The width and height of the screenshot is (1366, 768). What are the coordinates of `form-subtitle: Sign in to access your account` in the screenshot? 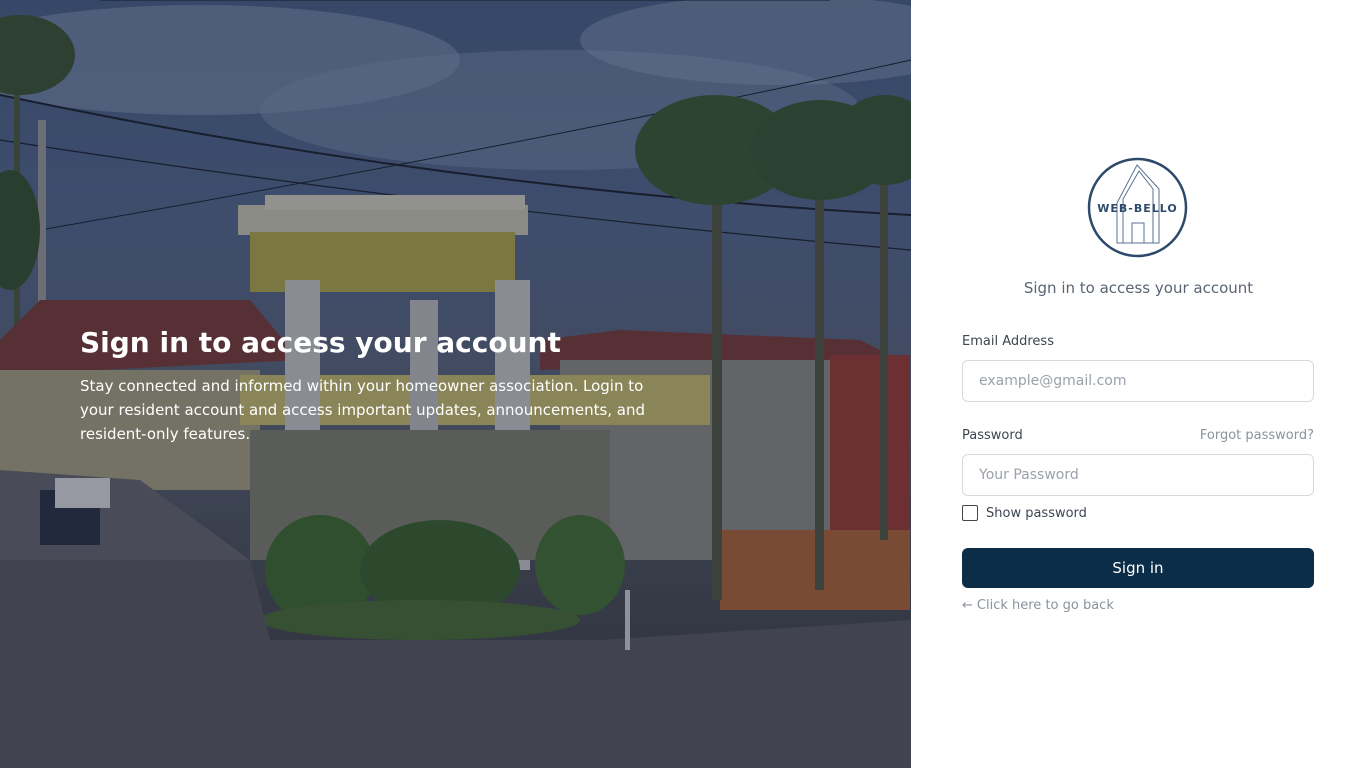 It's located at (1138, 288).